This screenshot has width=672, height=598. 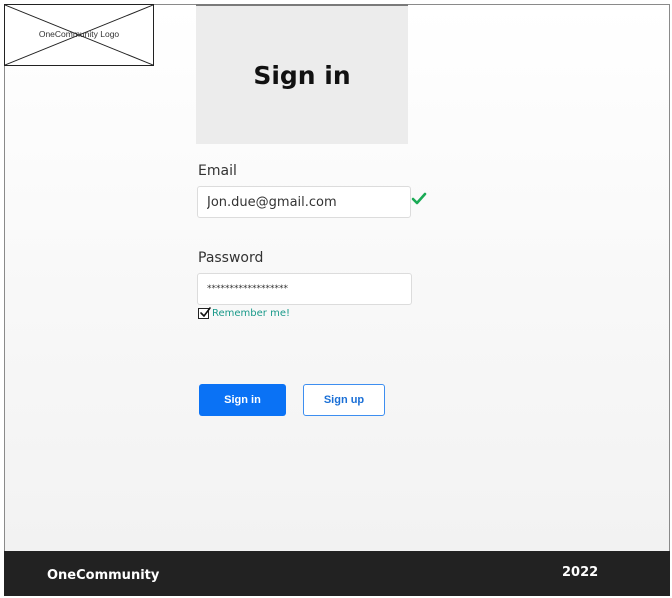 What do you see at coordinates (304, 289) in the screenshot?
I see `password-field` at bounding box center [304, 289].